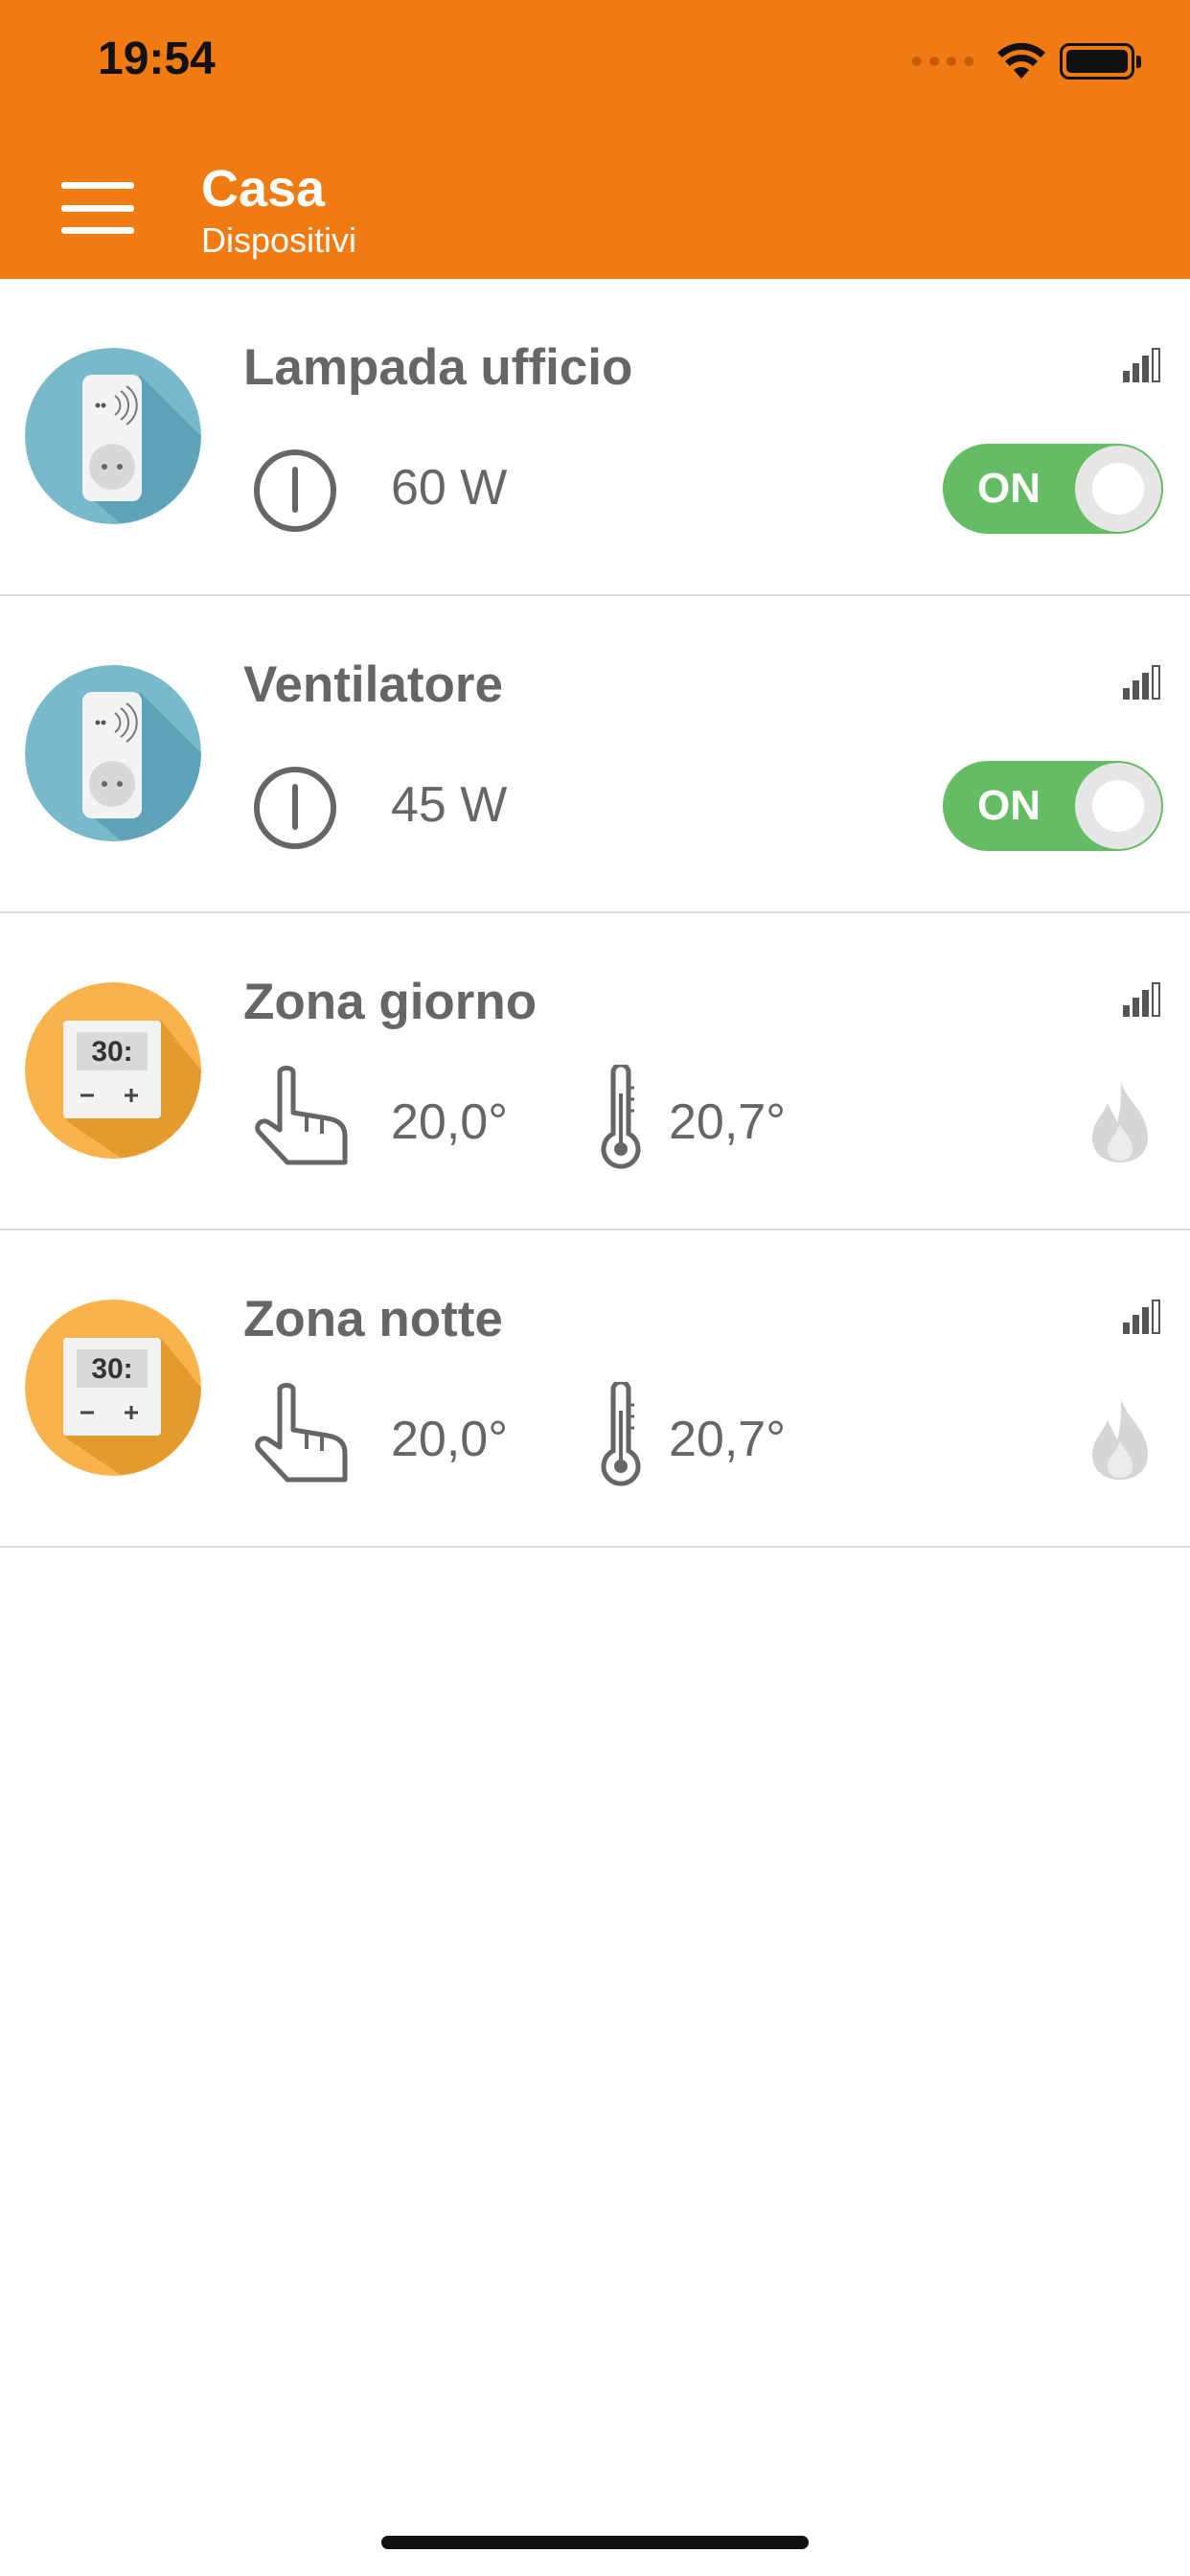 The width and height of the screenshot is (1190, 2576). What do you see at coordinates (264, 189) in the screenshot?
I see `page-title: Casa` at bounding box center [264, 189].